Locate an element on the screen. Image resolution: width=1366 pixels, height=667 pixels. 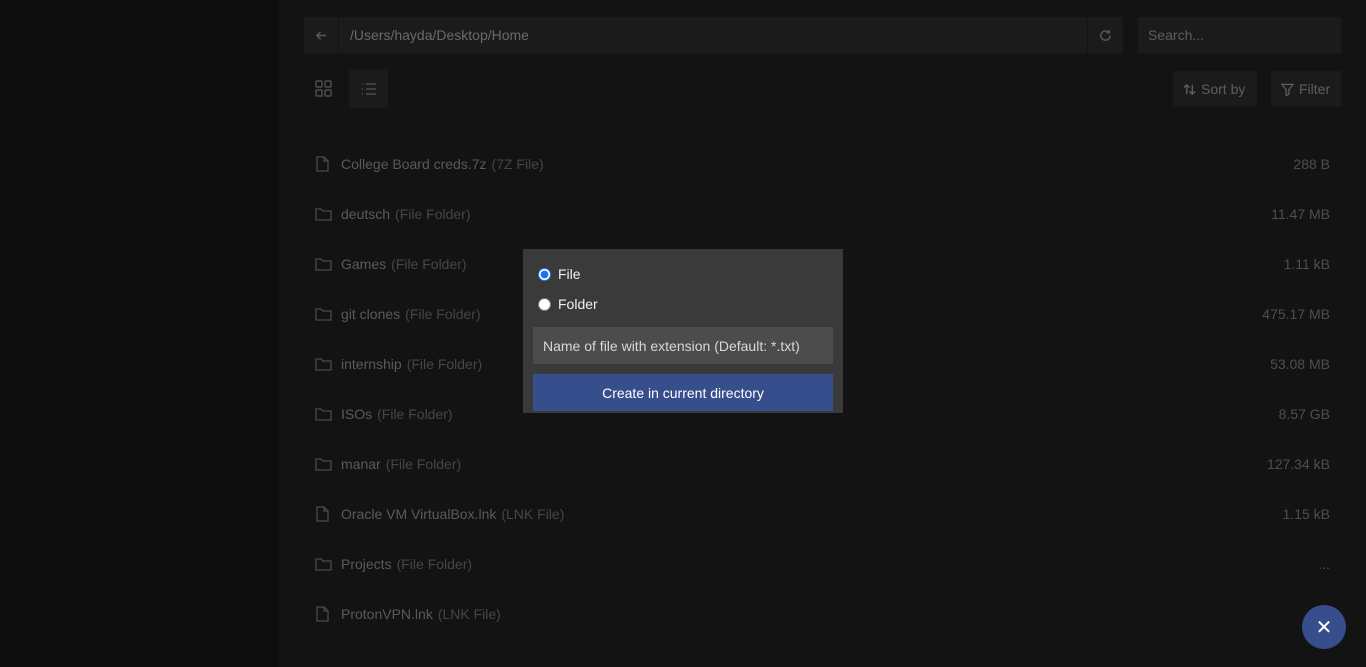
arrow-left-icon is located at coordinates (320, 35).